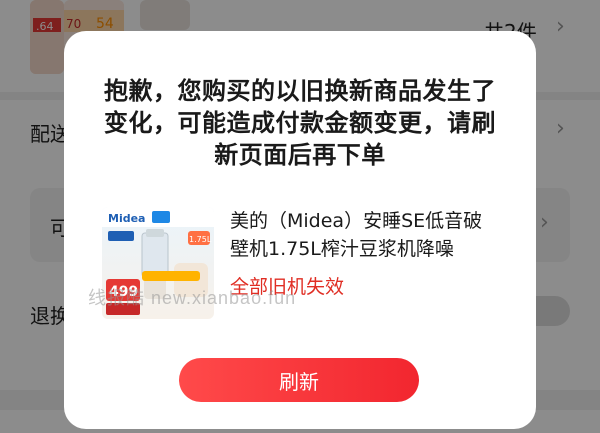  What do you see at coordinates (192, 298) in the screenshot?
I see `watermark: 线报酷 new.xianbao.fun` at bounding box center [192, 298].